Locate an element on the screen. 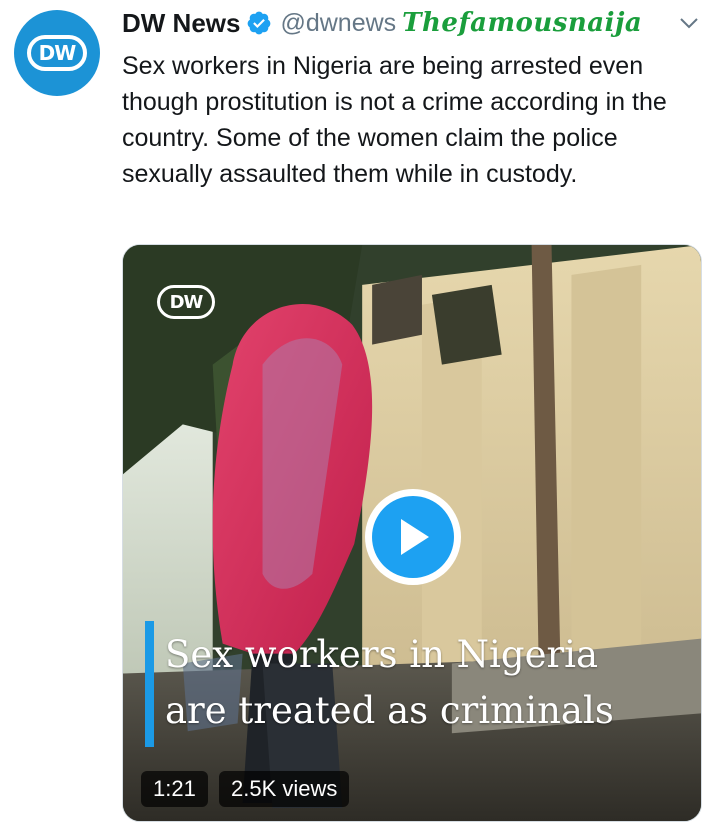  dw-video-logo: DW is located at coordinates (186, 302).